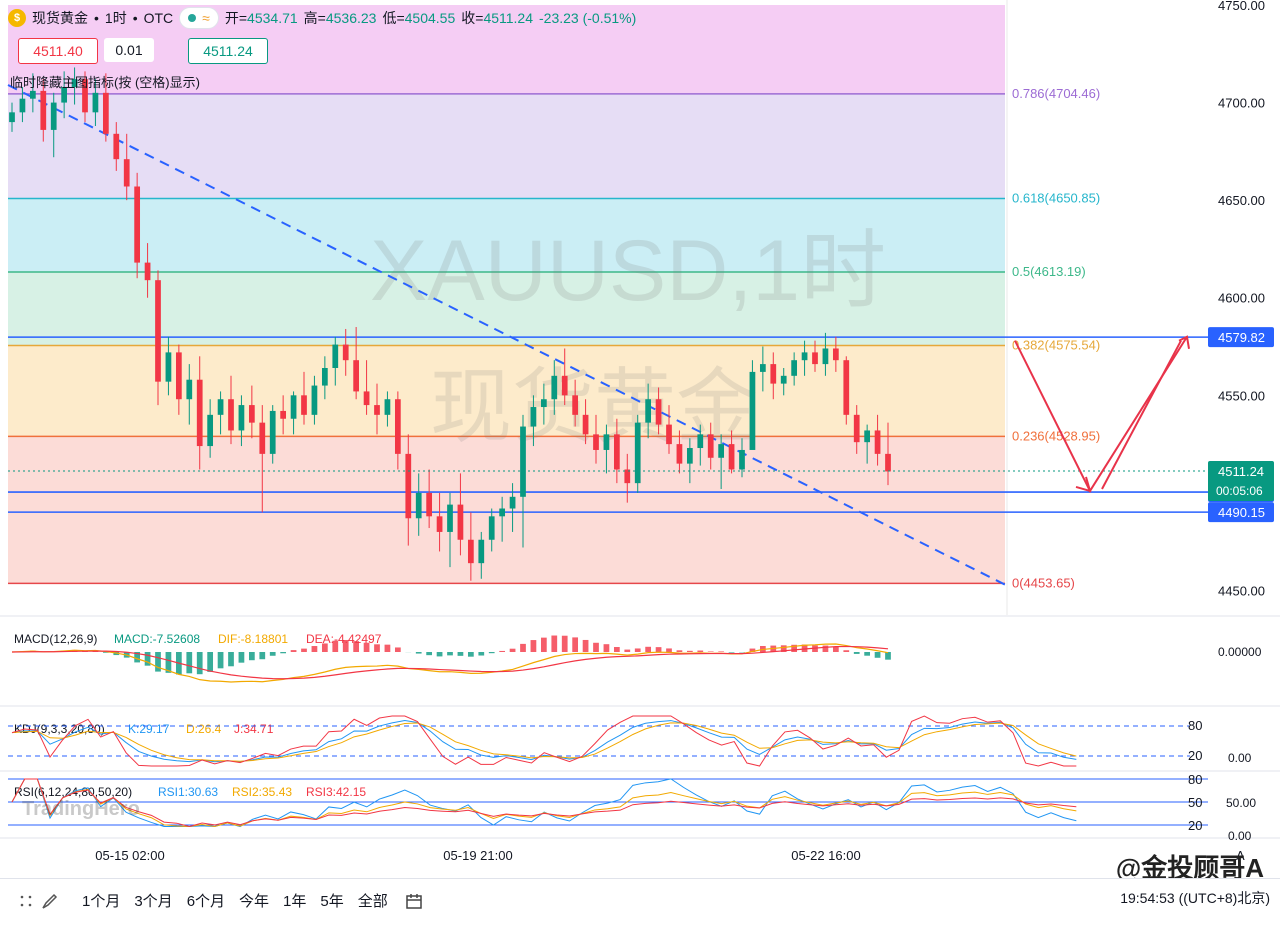 The height and width of the screenshot is (926, 1280). What do you see at coordinates (331, 900) in the screenshot?
I see `range-5y: 5年` at bounding box center [331, 900].